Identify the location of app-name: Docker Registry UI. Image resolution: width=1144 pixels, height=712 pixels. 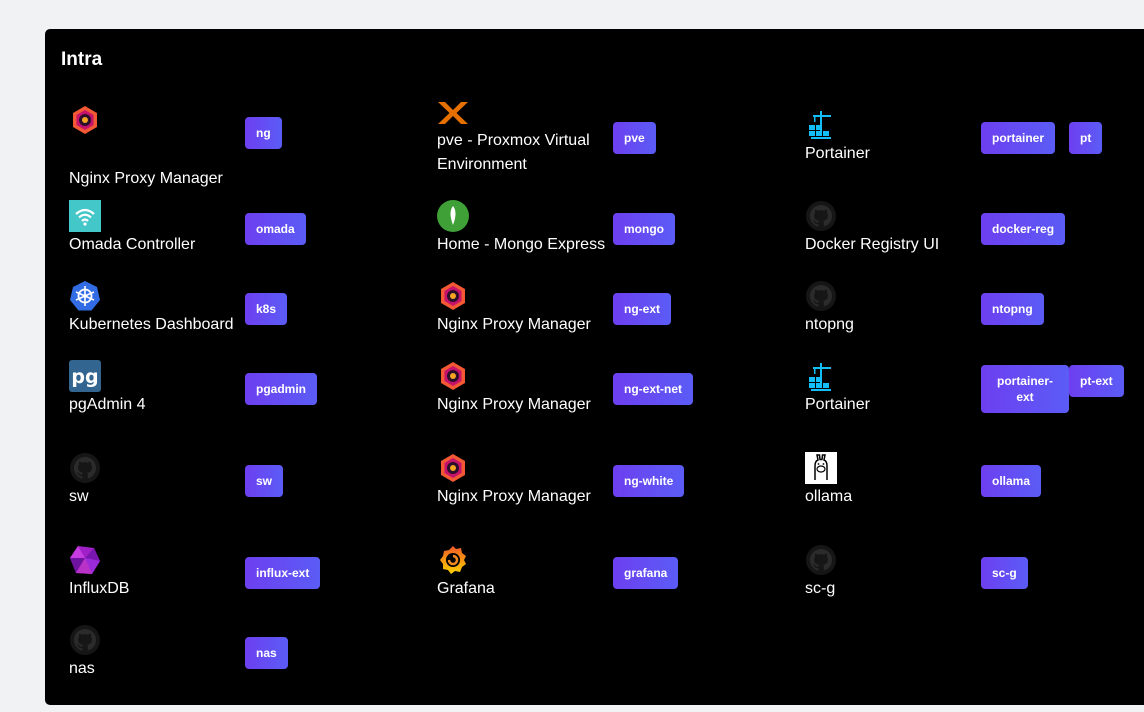
(872, 244).